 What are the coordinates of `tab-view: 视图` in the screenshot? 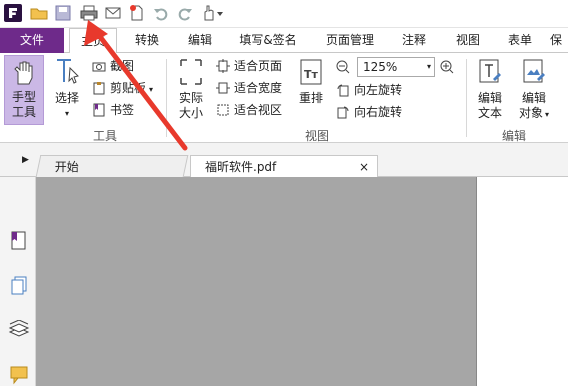 It's located at (468, 40).